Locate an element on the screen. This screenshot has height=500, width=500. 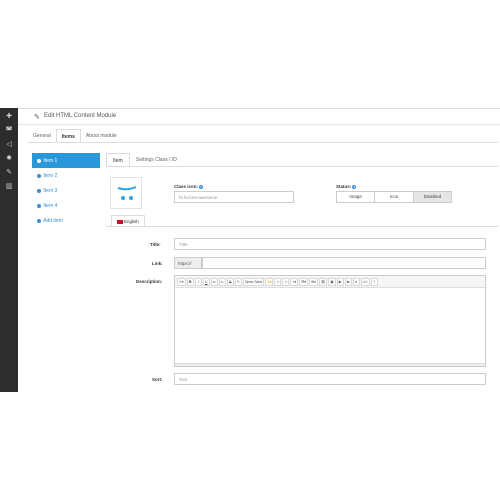
items-list: Item 1 Item 2 Item 3 Item 4 Add item is located at coordinates (66, 190).